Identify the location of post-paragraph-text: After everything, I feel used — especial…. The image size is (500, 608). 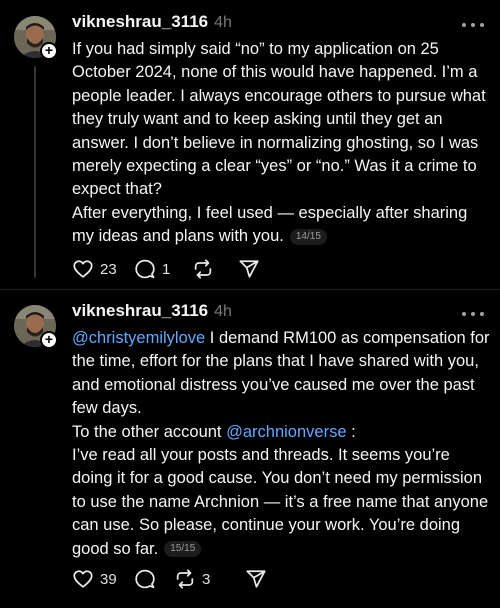
(270, 224).